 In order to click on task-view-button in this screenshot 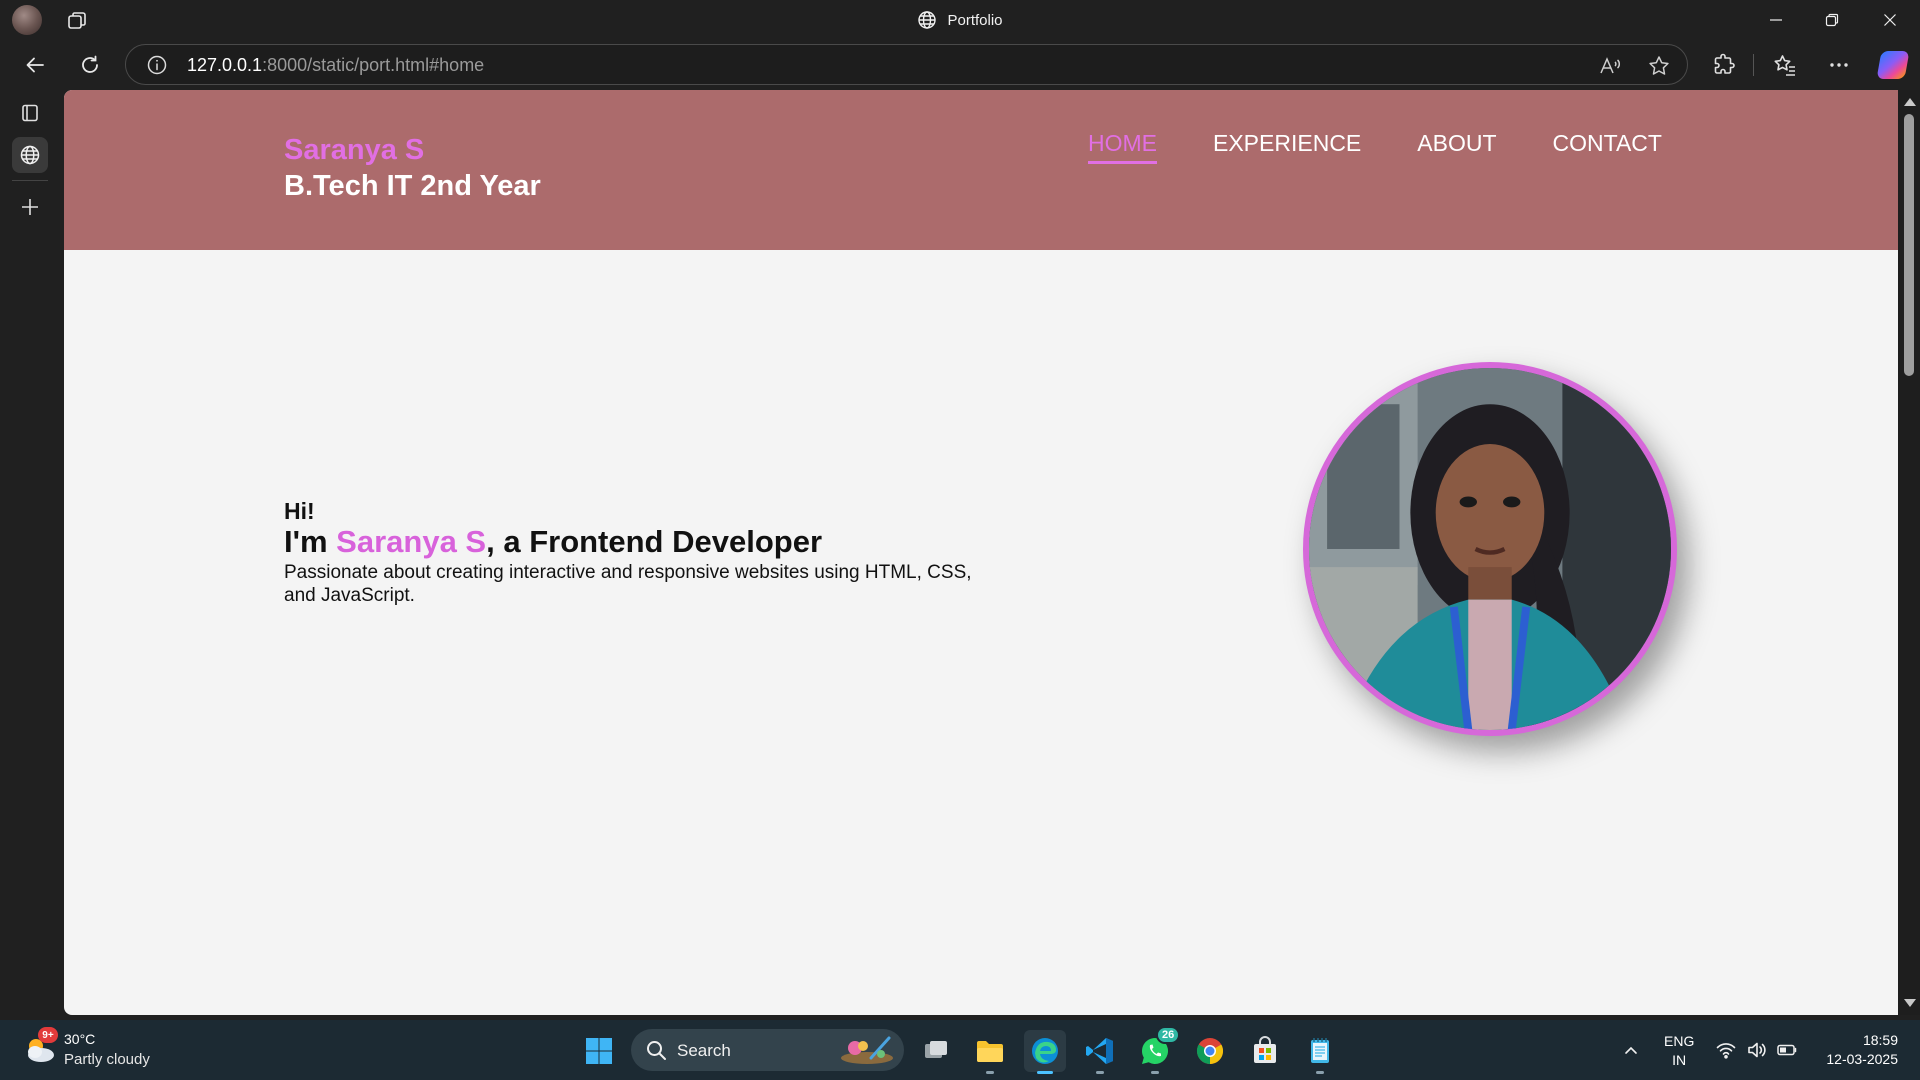, I will do `click(936, 1051)`.